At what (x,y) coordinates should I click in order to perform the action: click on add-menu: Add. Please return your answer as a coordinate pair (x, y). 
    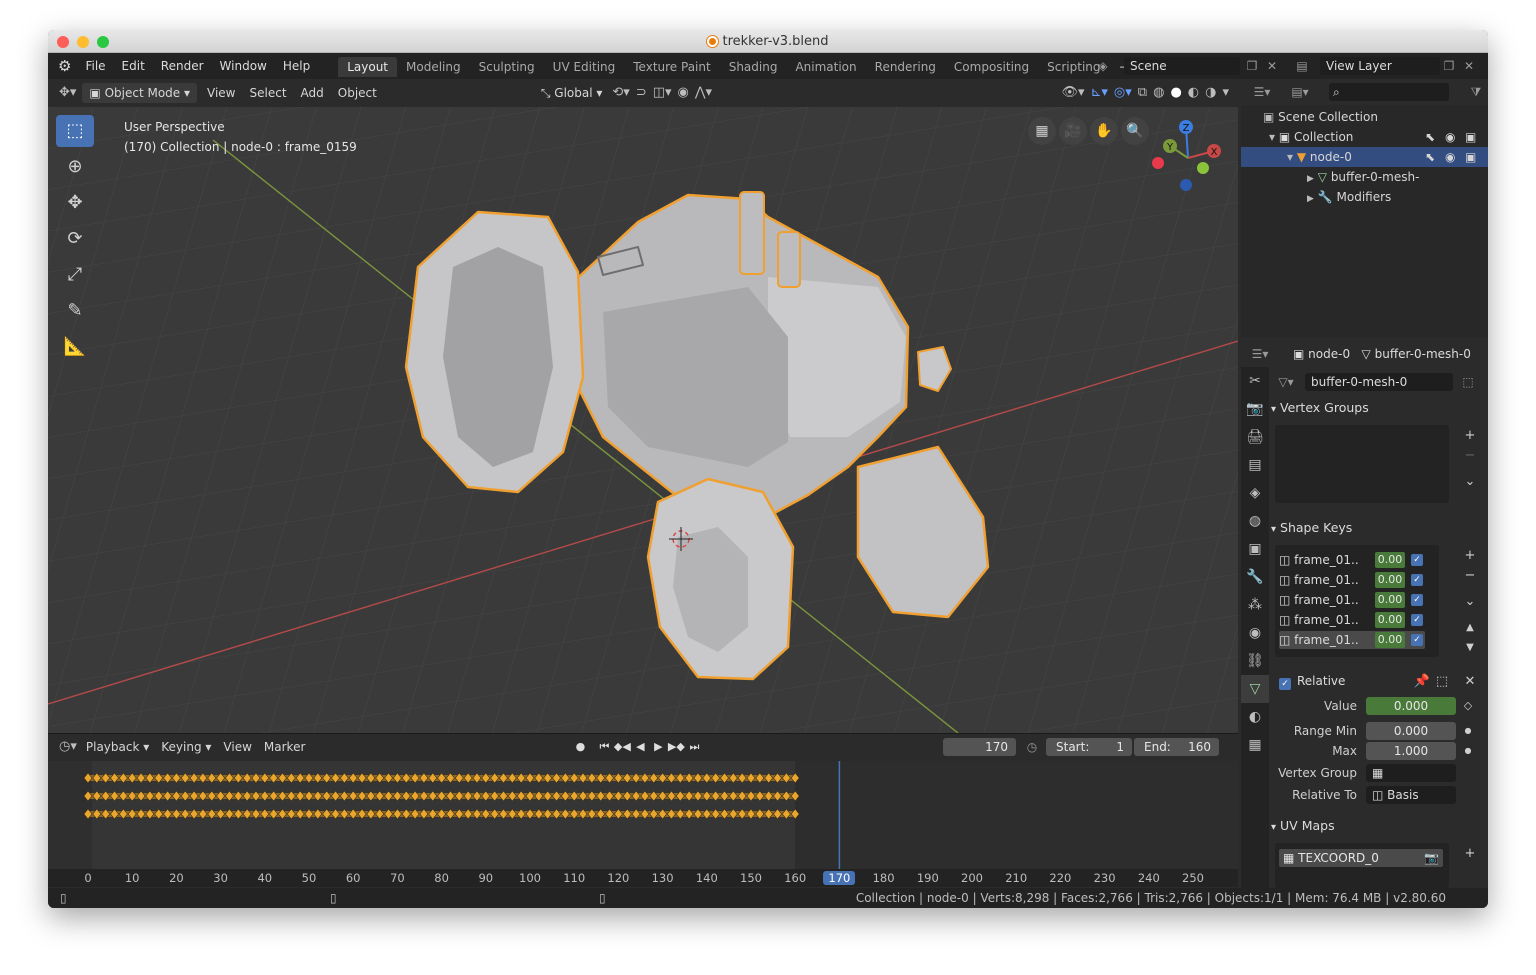
    Looking at the image, I should click on (312, 93).